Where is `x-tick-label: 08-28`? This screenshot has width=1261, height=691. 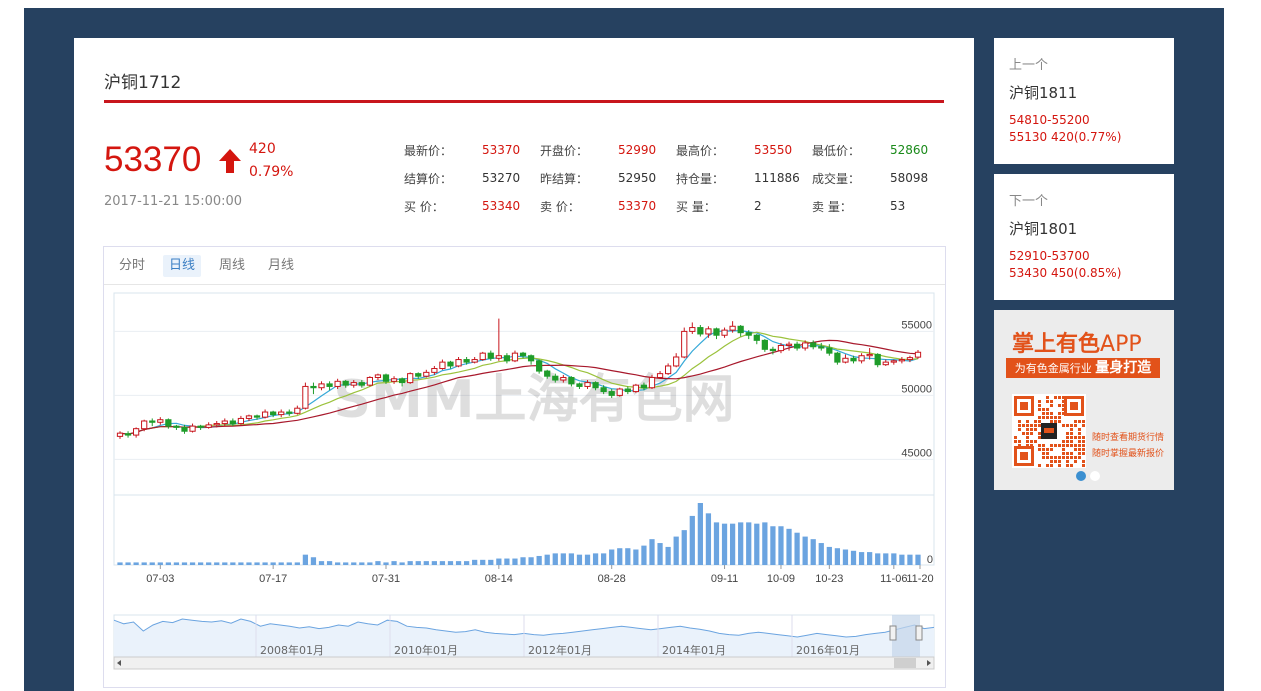 x-tick-label: 08-28 is located at coordinates (612, 579).